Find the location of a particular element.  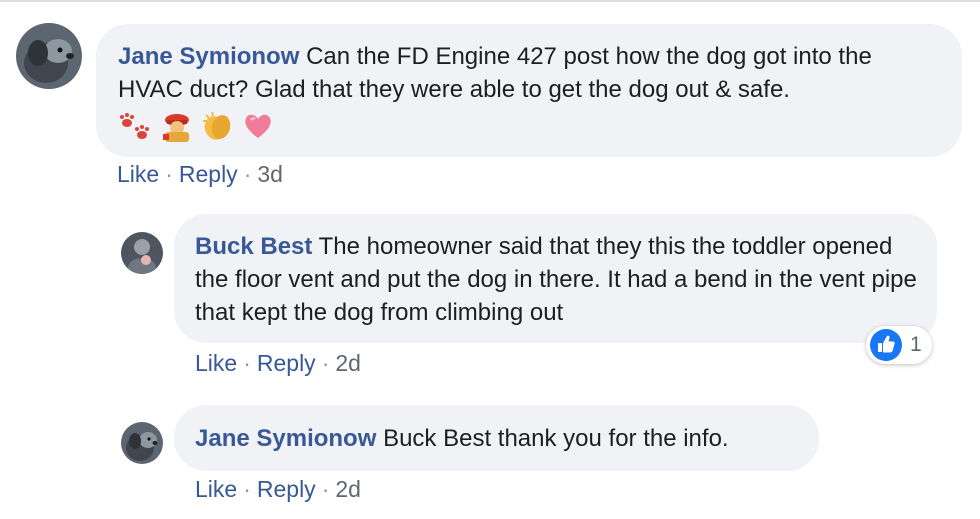

emoji-row is located at coordinates (530, 125).